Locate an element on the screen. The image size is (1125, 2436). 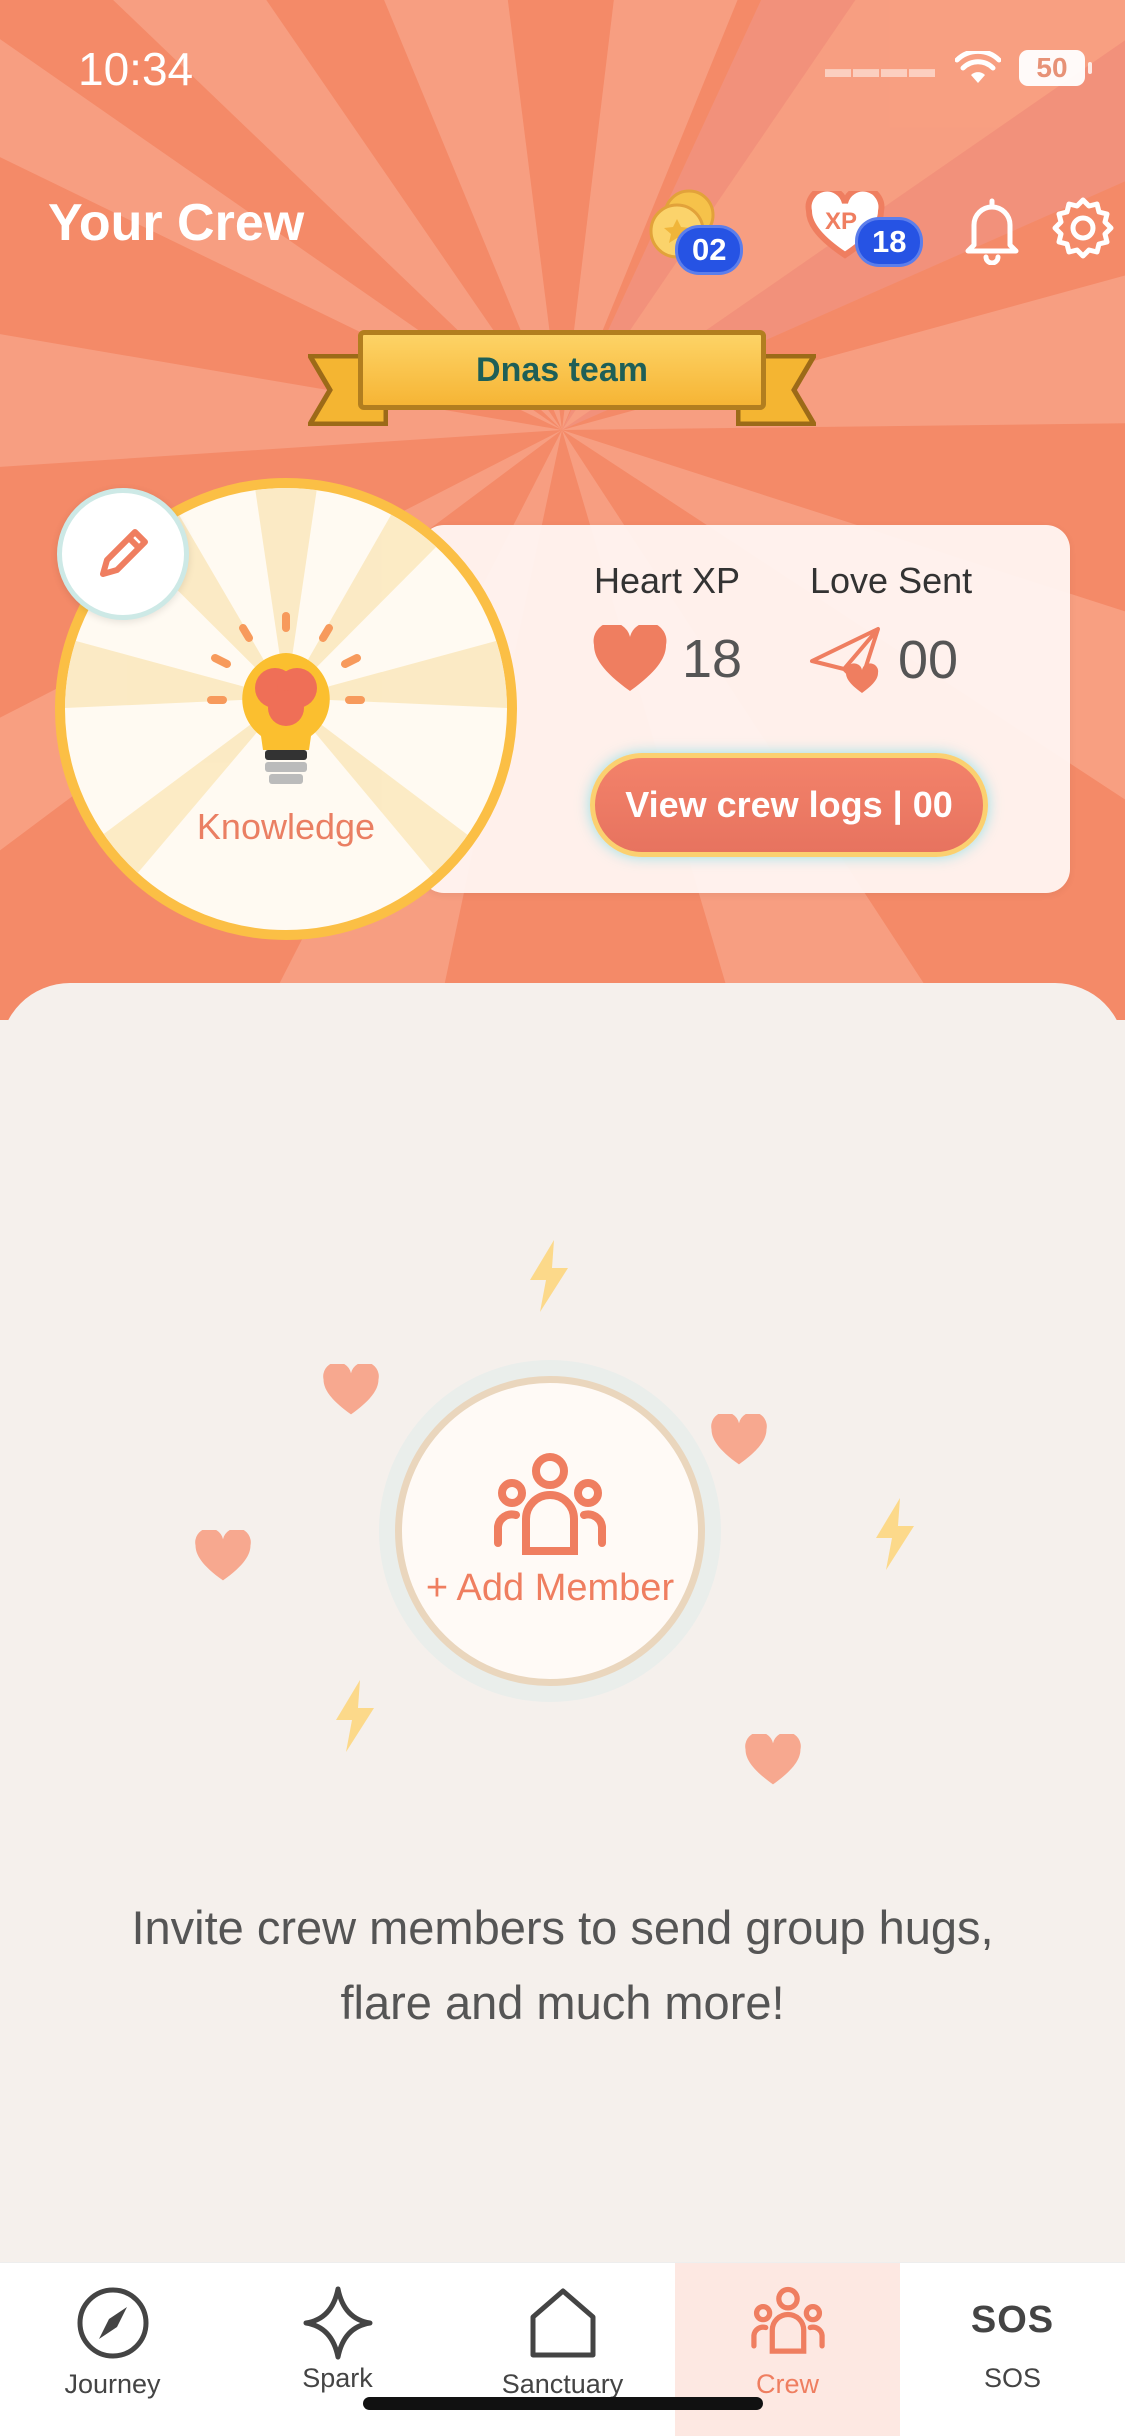
tab-crew: Crew is located at coordinates (787, 2349).